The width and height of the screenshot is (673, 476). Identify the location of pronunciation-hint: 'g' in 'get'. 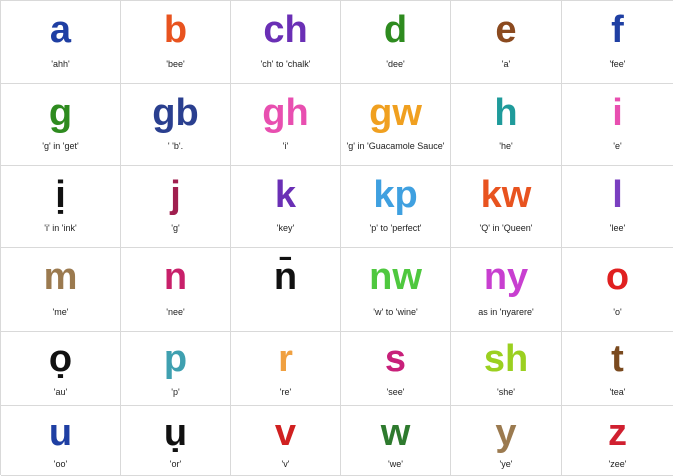
(60, 146).